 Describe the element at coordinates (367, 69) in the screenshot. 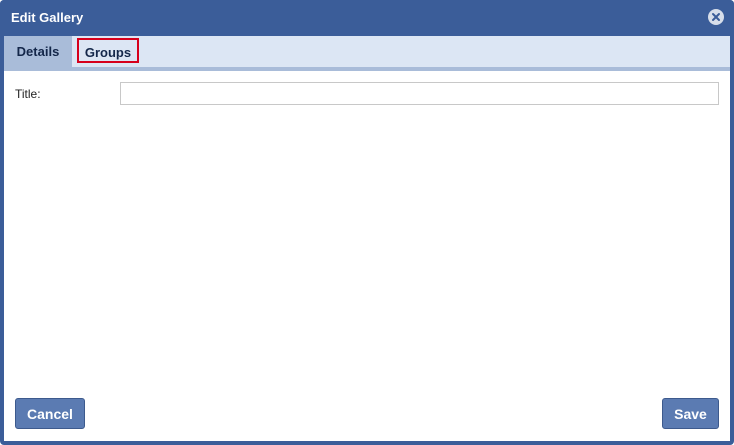

I see `tab-divider` at that location.